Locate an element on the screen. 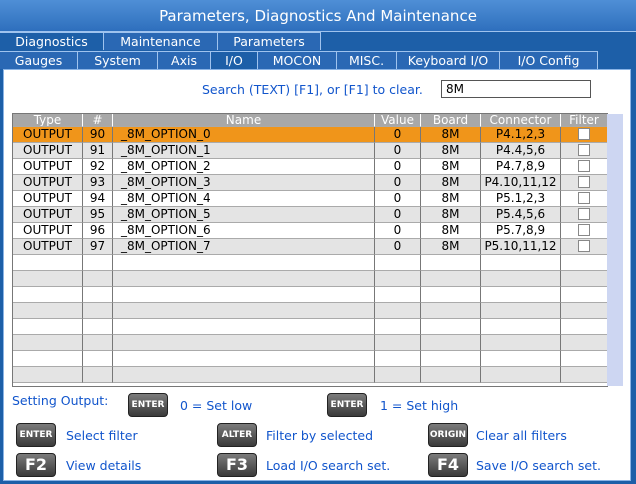 The height and width of the screenshot is (484, 636). tab-misc: MISC. is located at coordinates (367, 60).